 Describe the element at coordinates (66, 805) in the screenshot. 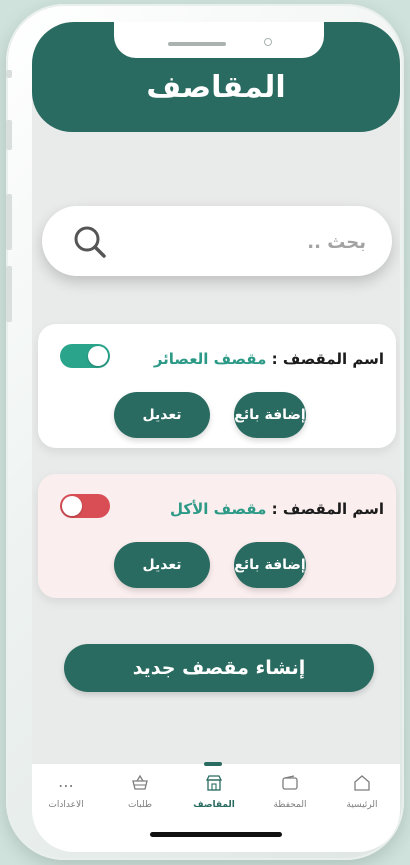

I see `tab-label: الاعدادات` at that location.